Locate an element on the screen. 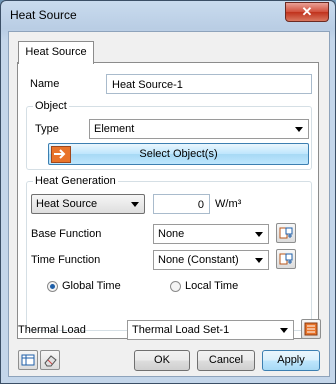  thermal-load-manager-button is located at coordinates (311, 329).